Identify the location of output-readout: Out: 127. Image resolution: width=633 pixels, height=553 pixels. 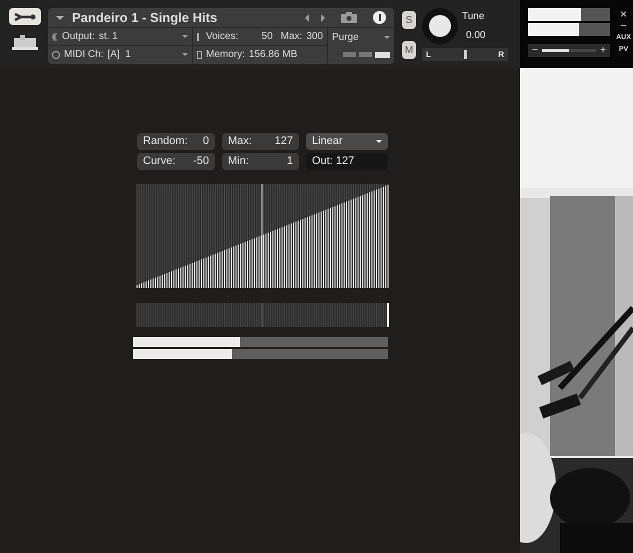
(347, 161).